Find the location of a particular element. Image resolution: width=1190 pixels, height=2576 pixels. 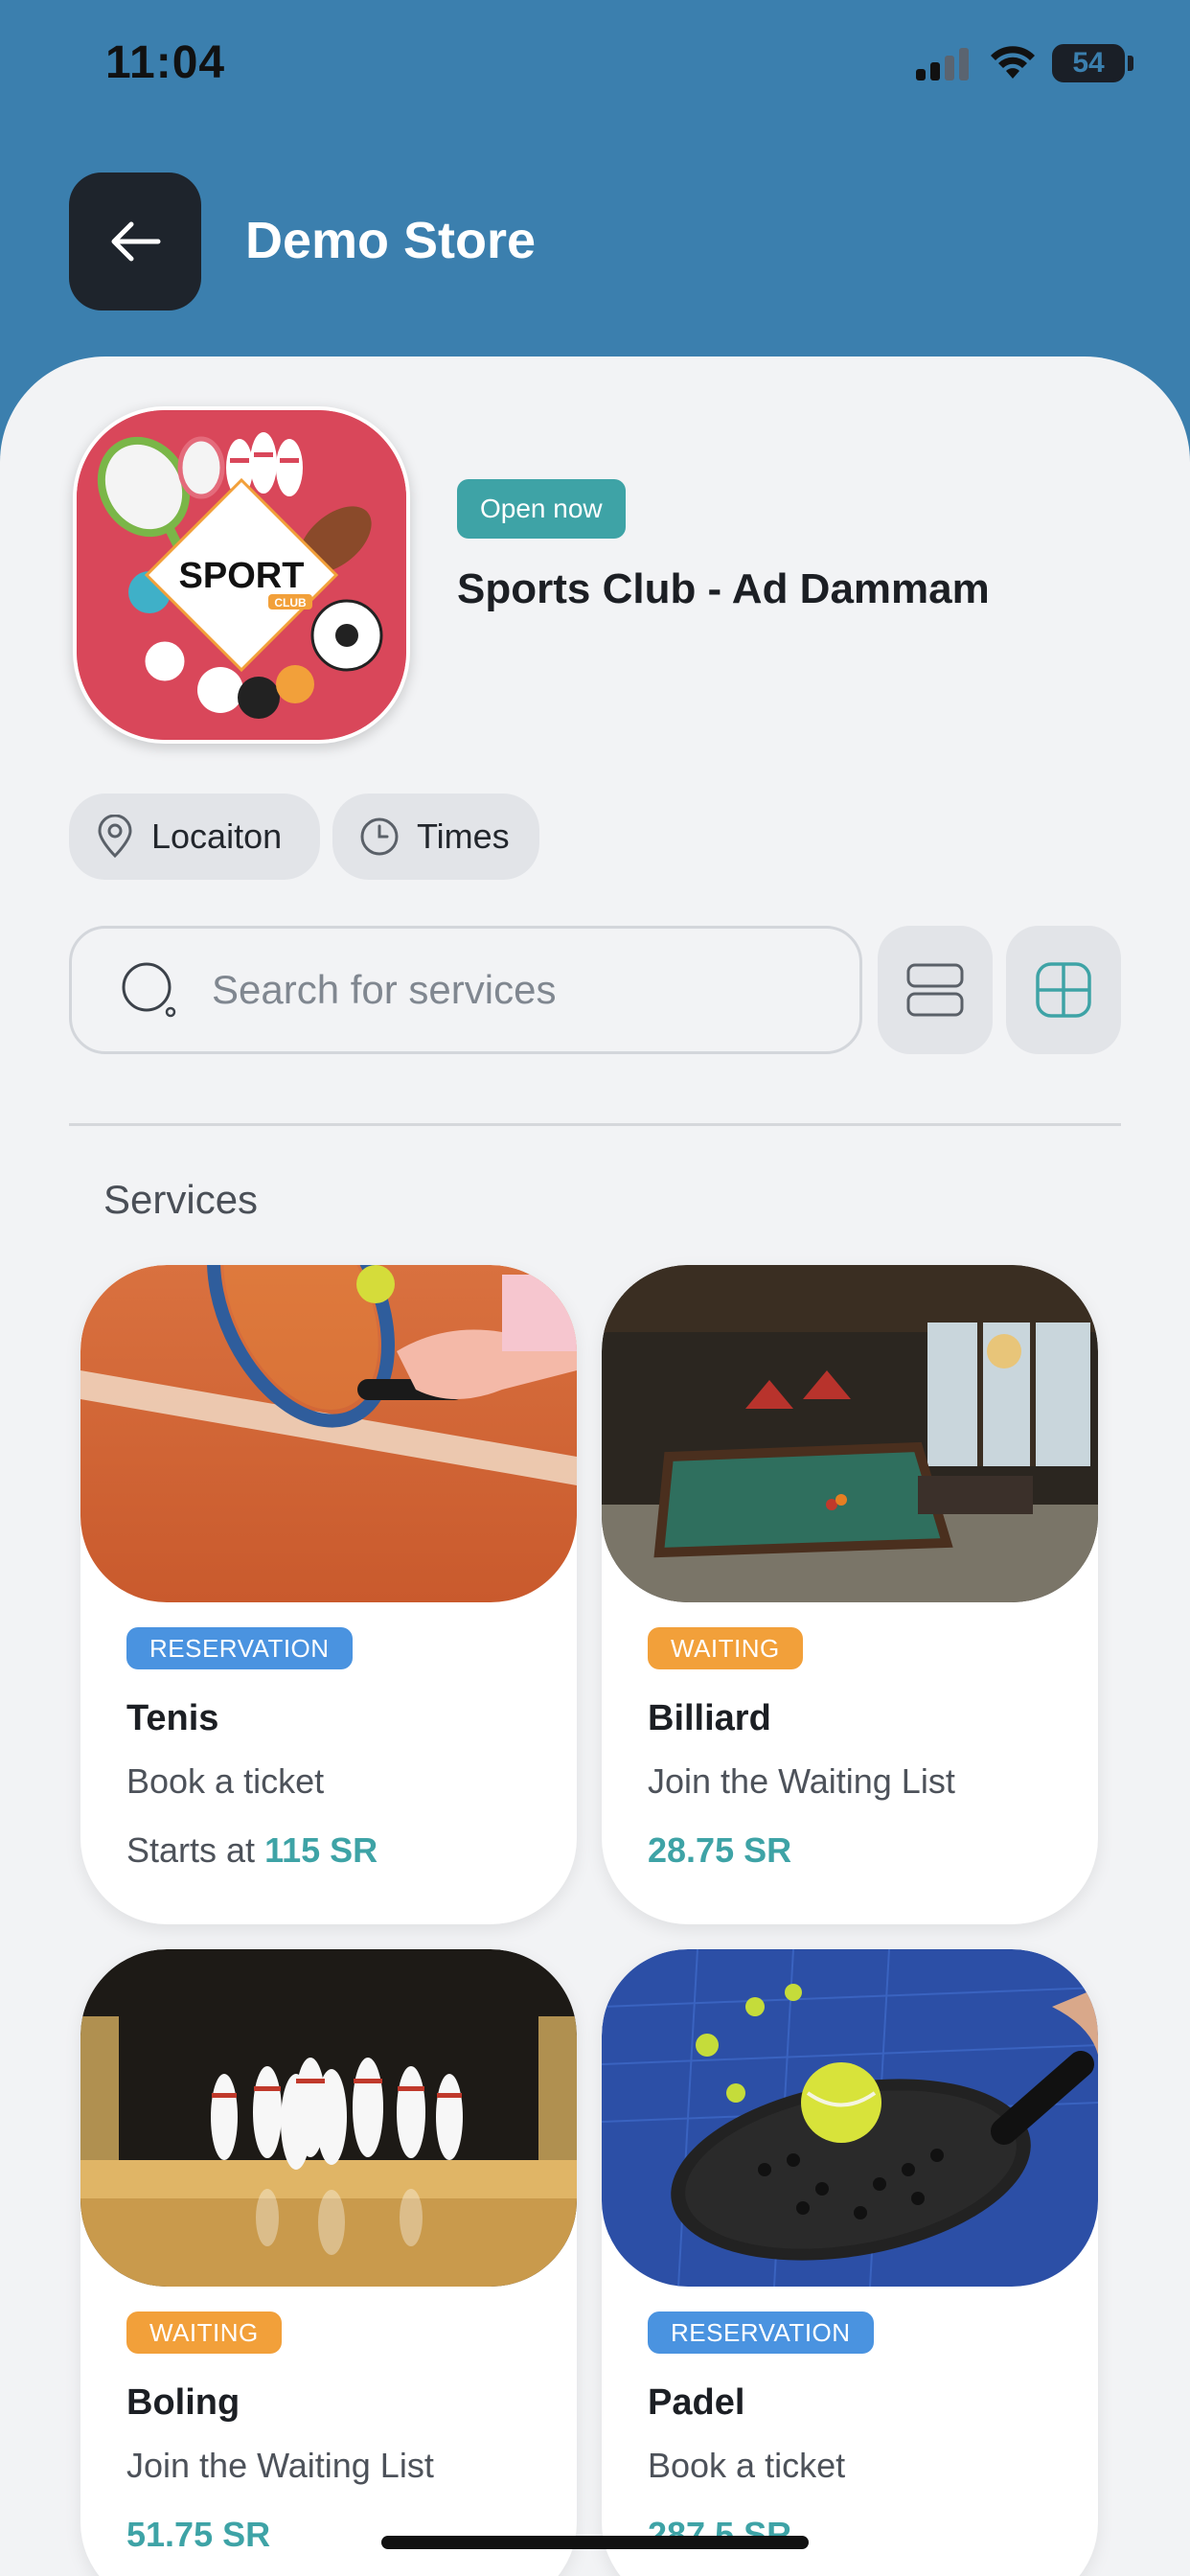

sport-club-logo-image: SPORT CLUB is located at coordinates (242, 575).